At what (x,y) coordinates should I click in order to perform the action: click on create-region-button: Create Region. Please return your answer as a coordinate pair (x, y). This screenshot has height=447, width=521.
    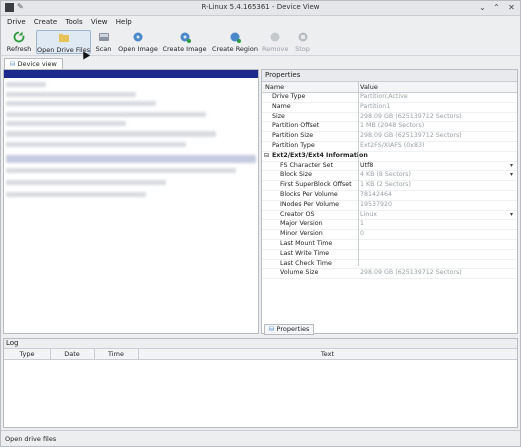
    Looking at the image, I should click on (235, 42).